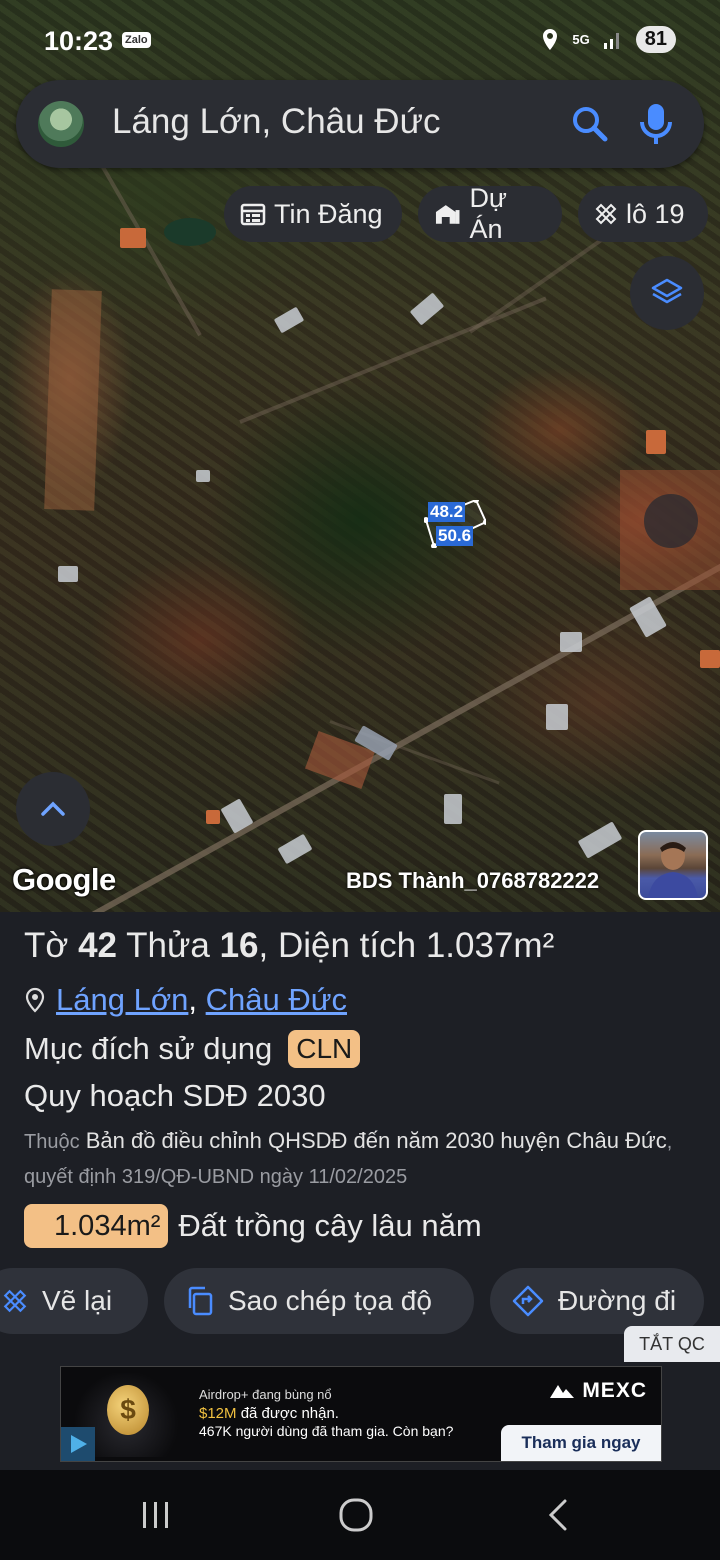 The image size is (720, 1560). I want to click on chip-listings: Tin Đăng, so click(313, 214).